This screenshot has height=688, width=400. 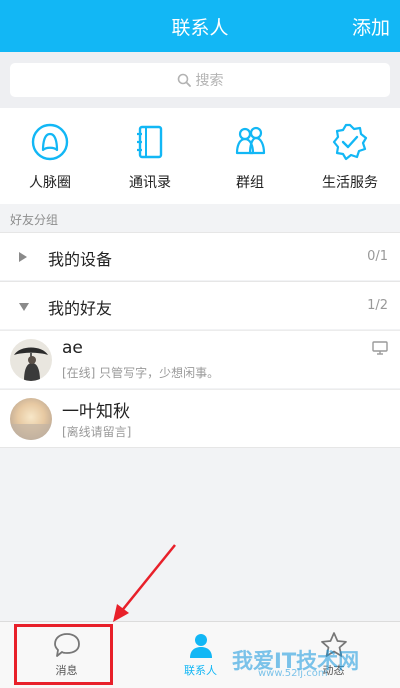 I want to click on quick-item-addressbook: 通讯录, so click(x=150, y=156).